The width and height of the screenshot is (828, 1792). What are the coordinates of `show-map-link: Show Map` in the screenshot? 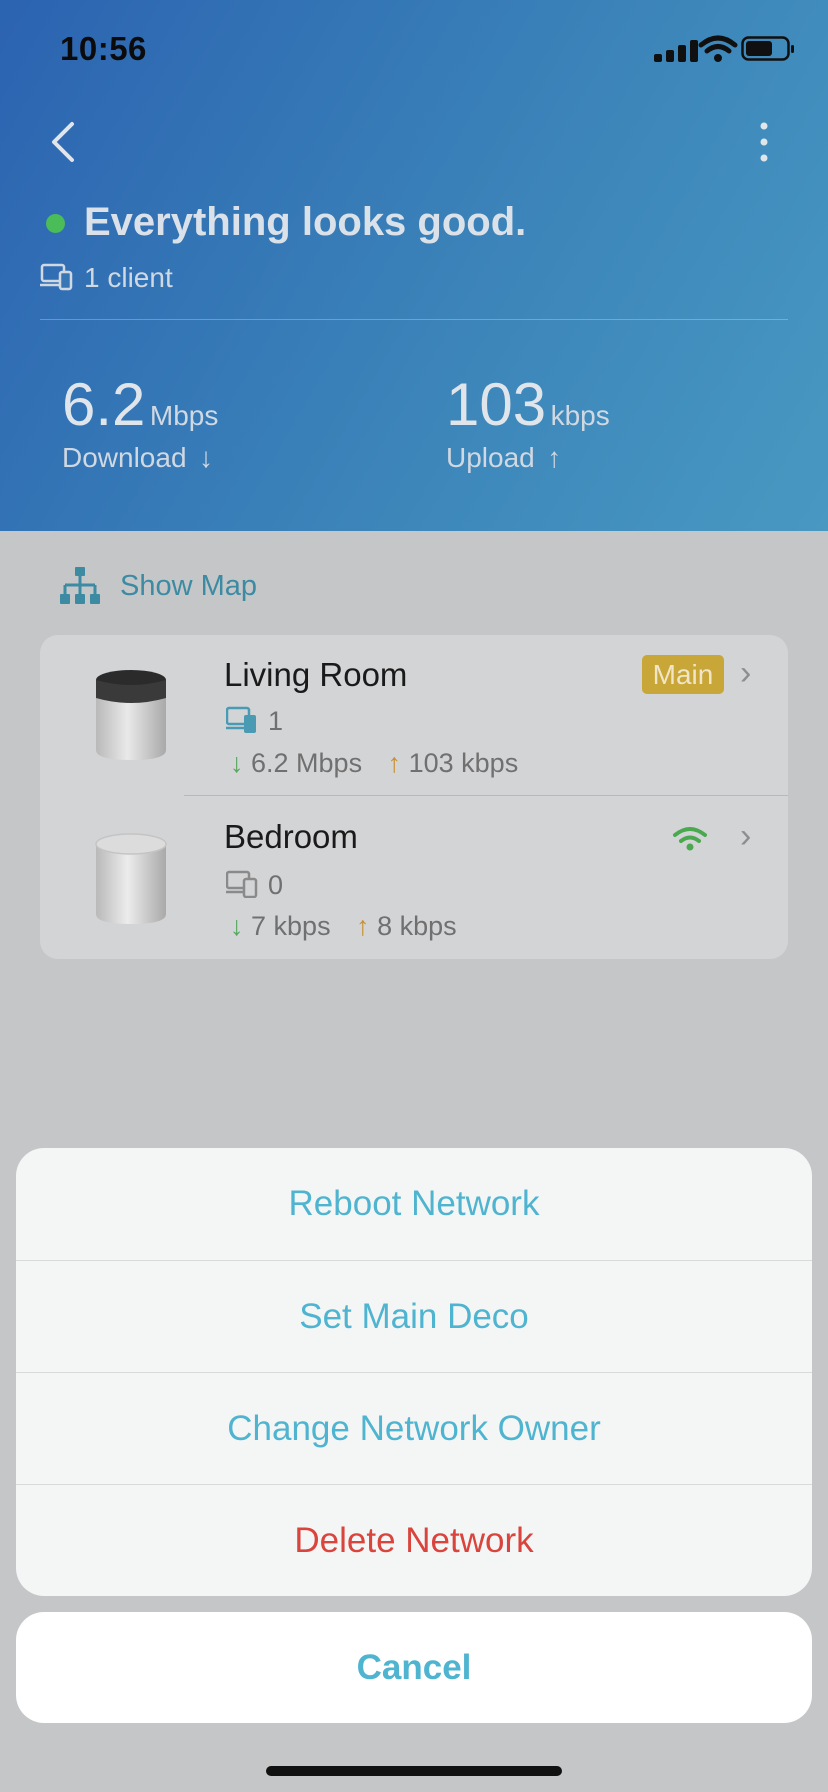 It's located at (188, 586).